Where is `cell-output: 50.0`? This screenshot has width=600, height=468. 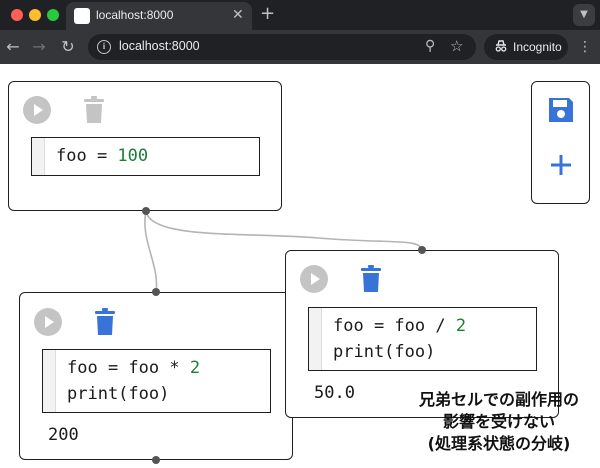 cell-output: 50.0 is located at coordinates (334, 393).